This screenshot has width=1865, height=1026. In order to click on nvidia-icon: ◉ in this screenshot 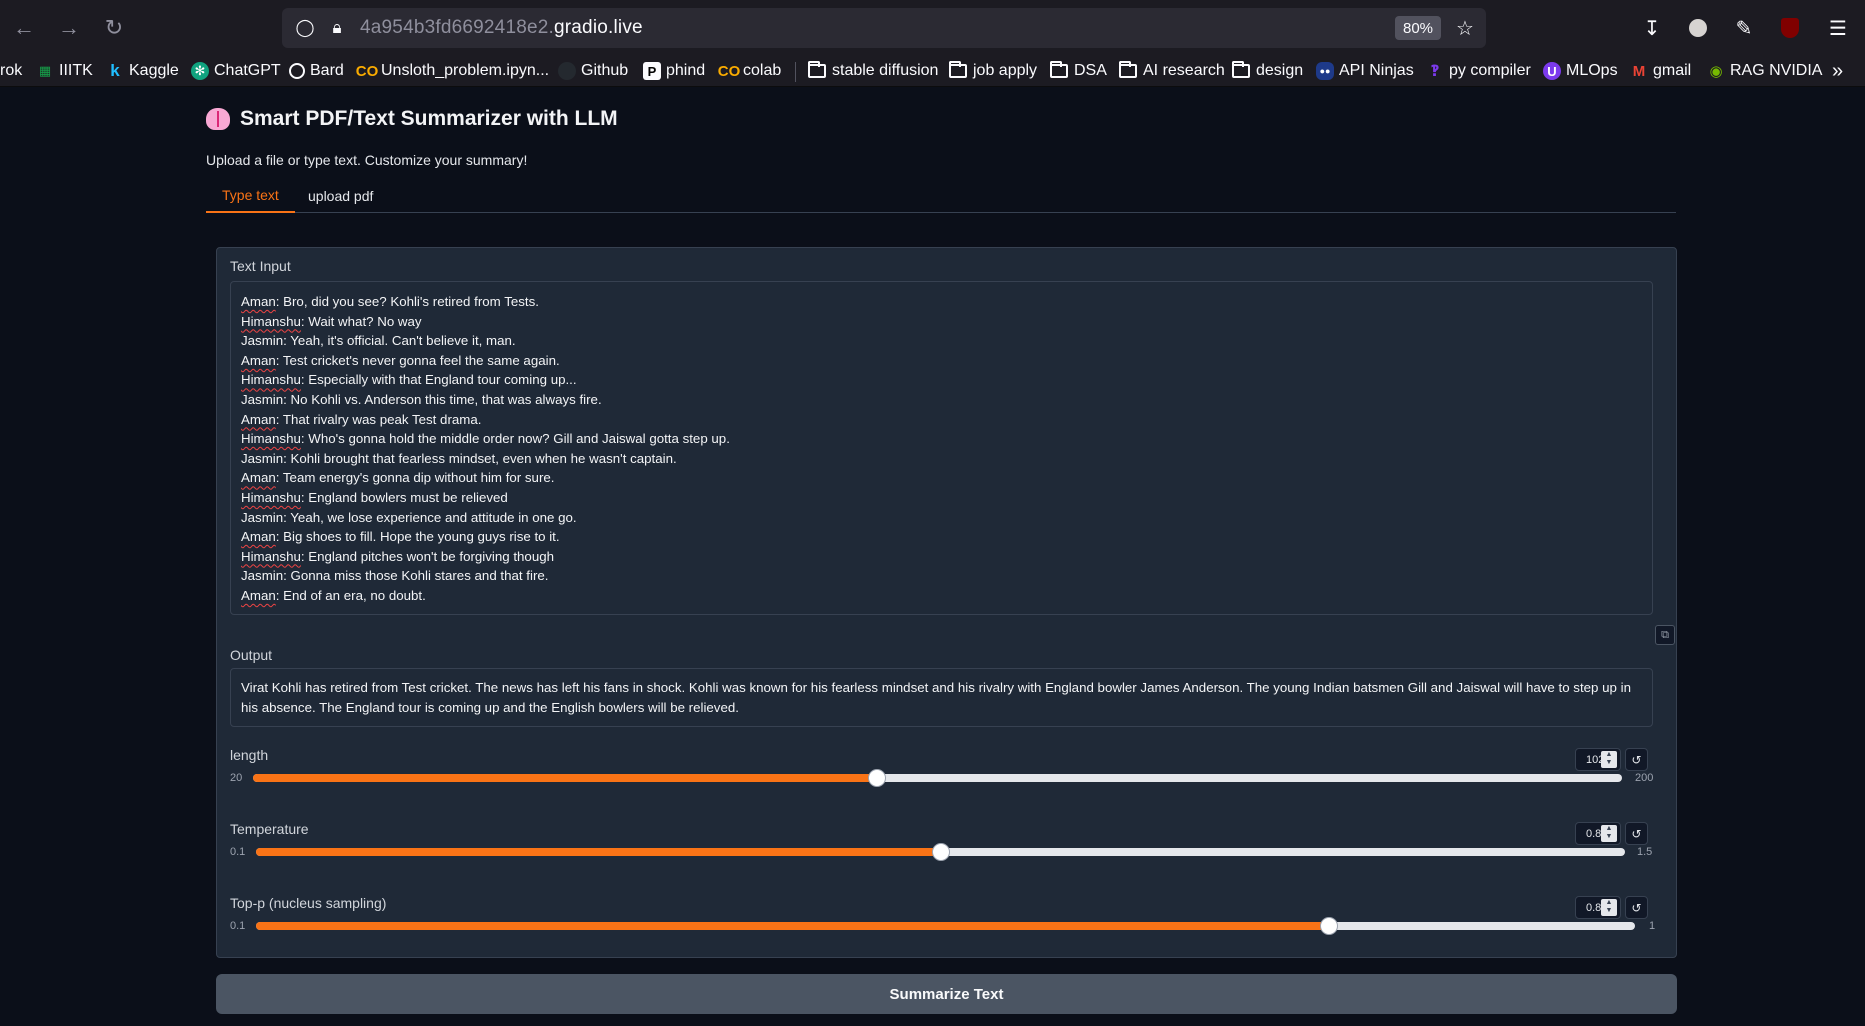, I will do `click(1716, 71)`.